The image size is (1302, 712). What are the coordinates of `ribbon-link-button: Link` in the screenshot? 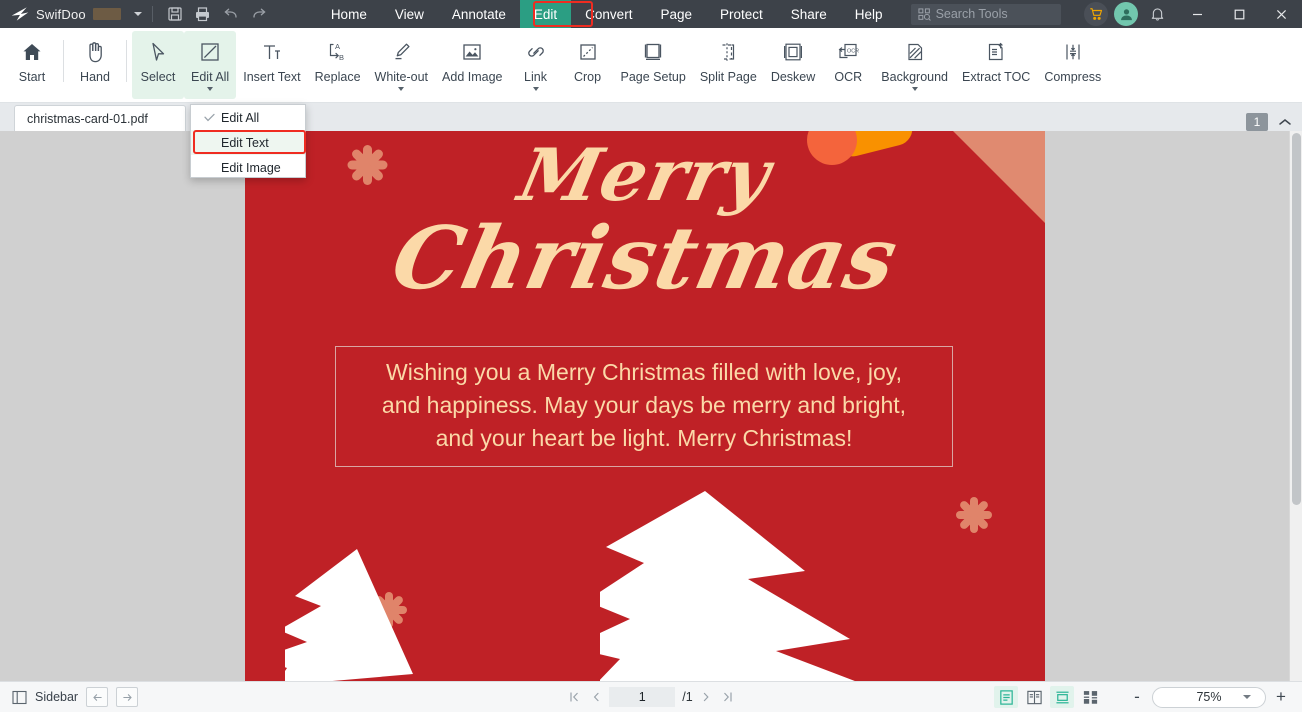 It's located at (536, 65).